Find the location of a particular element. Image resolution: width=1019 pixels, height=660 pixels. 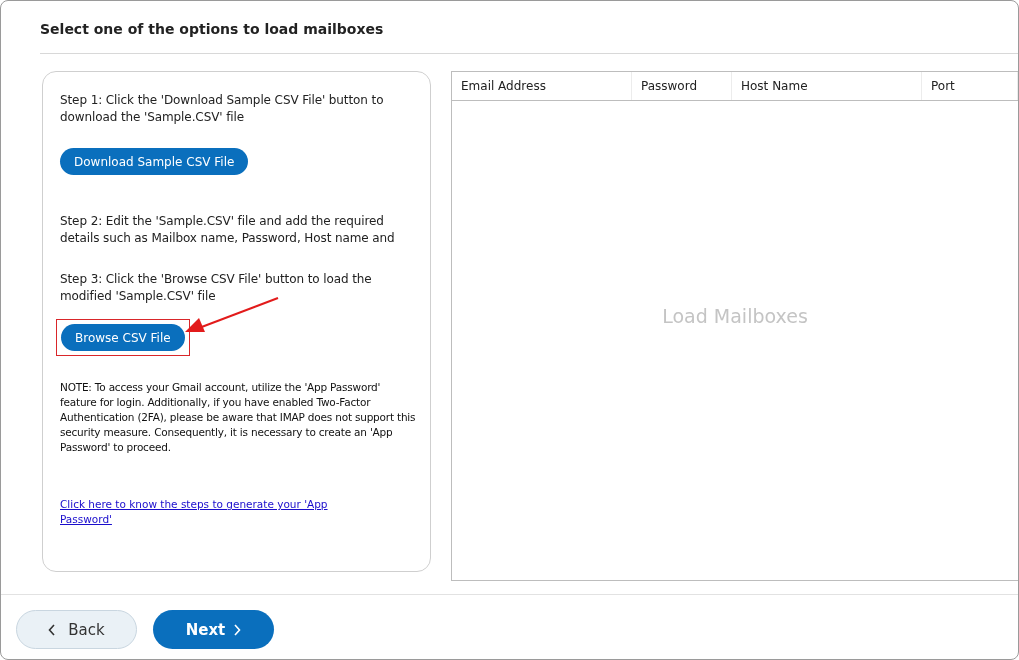

column-header: Host Name is located at coordinates (827, 86).